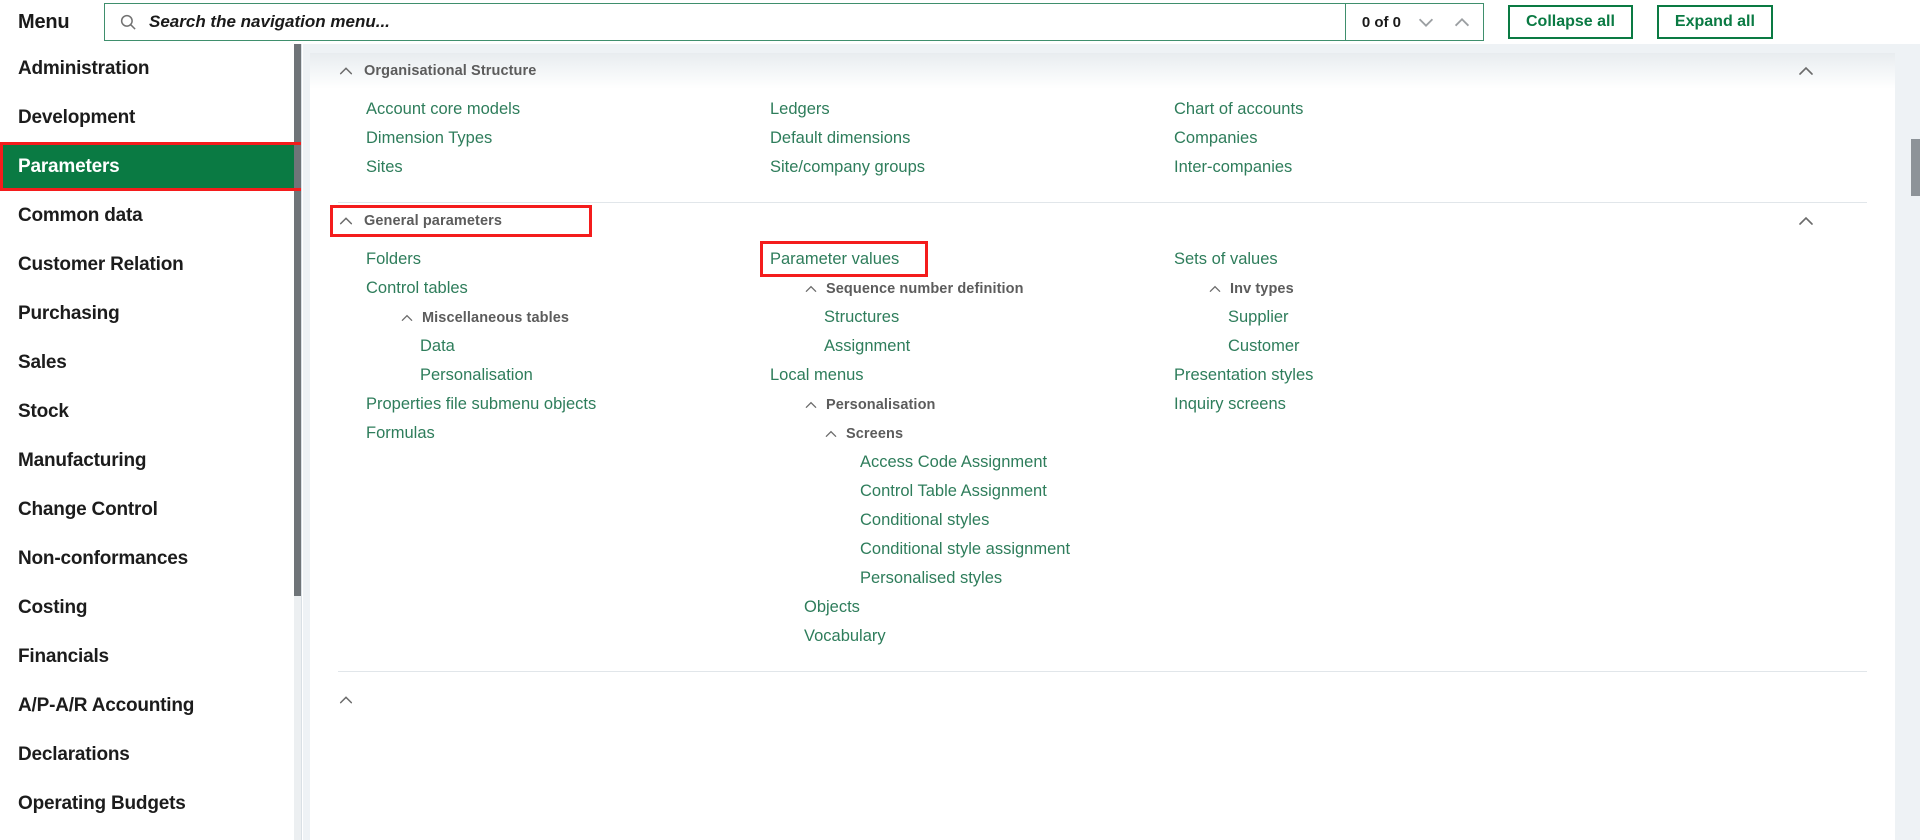 This screenshot has height=840, width=1920. Describe the element at coordinates (1102, 71) in the screenshot. I see `section-header-organisational-structure: Organisational Structure` at that location.